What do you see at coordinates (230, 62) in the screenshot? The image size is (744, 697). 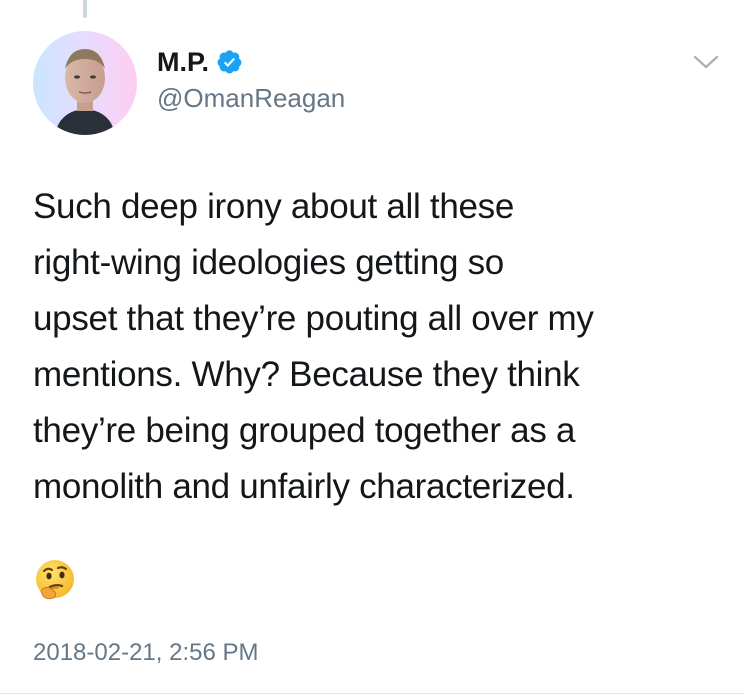 I see `verified-badge-icon` at bounding box center [230, 62].